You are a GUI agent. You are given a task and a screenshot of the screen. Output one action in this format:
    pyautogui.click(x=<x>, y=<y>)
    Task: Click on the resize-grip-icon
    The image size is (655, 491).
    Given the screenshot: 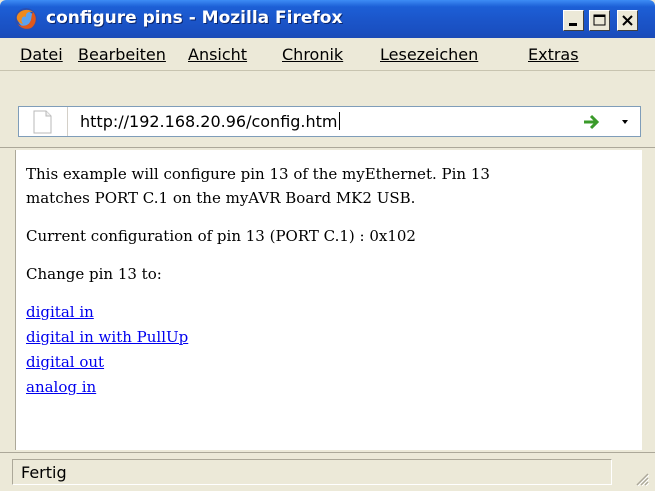 What is the action you would take?
    pyautogui.click(x=641, y=478)
    